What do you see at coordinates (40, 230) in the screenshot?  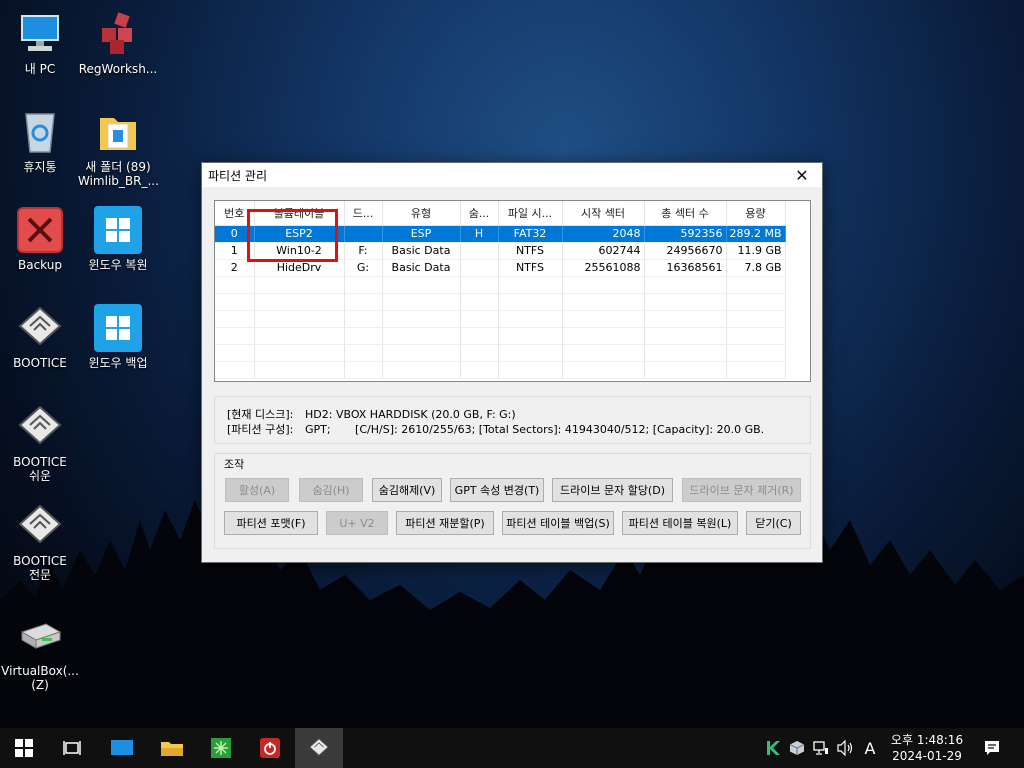 I see `red-x-icon` at bounding box center [40, 230].